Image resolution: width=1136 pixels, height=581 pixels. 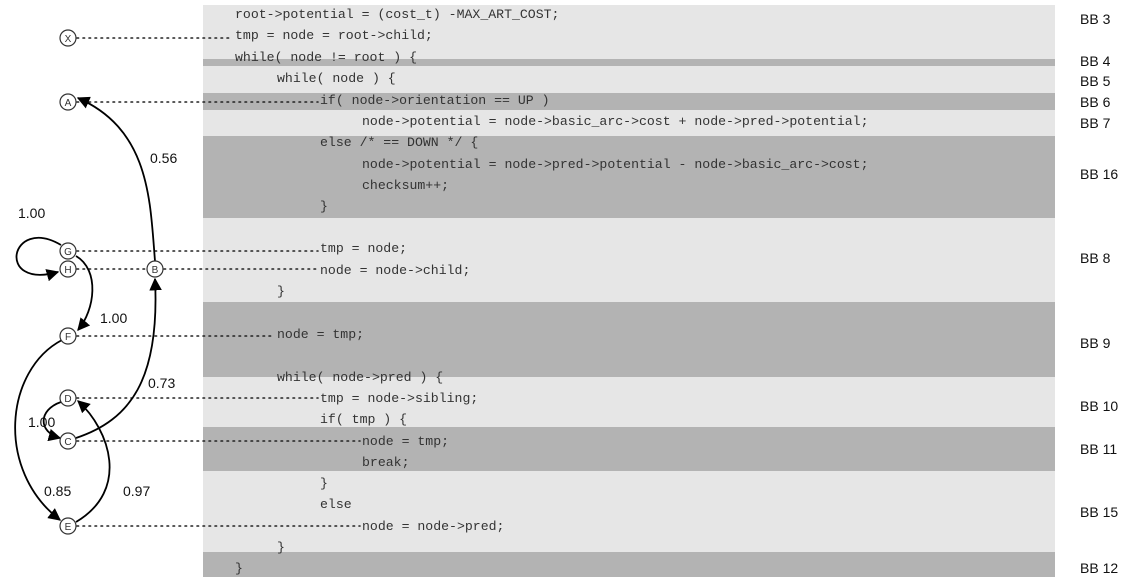 I want to click on prob-e-to-d: 0.97, so click(x=136, y=491).